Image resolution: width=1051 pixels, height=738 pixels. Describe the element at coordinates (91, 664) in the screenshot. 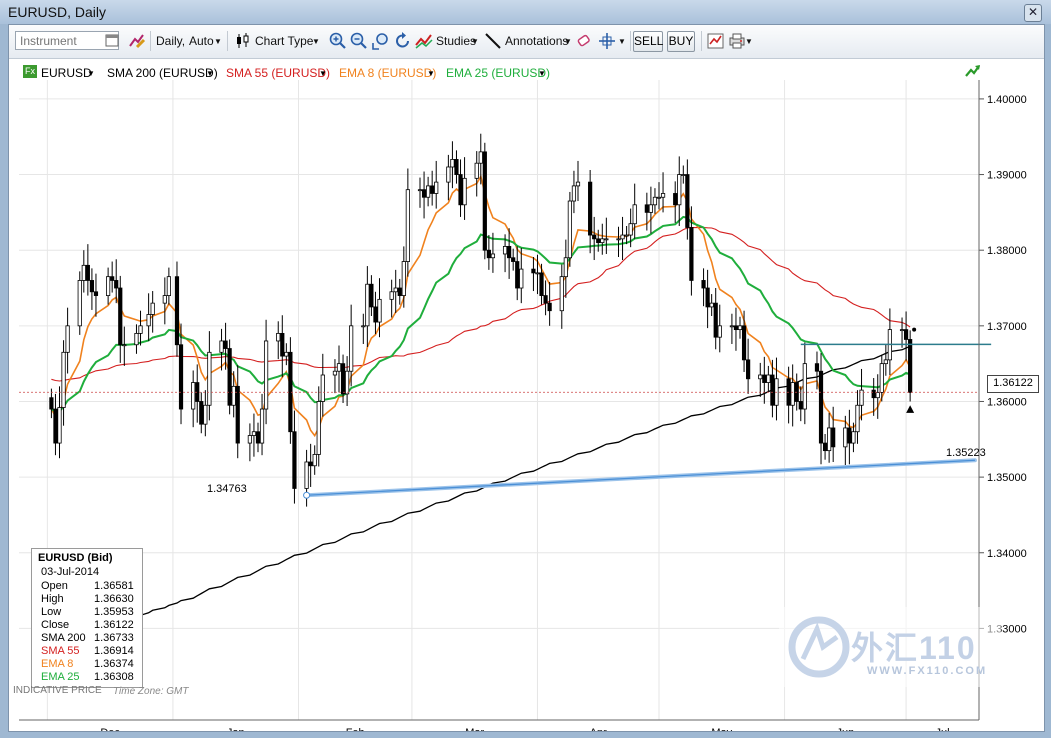

I see `data-row: EMA 8 1.36374` at that location.